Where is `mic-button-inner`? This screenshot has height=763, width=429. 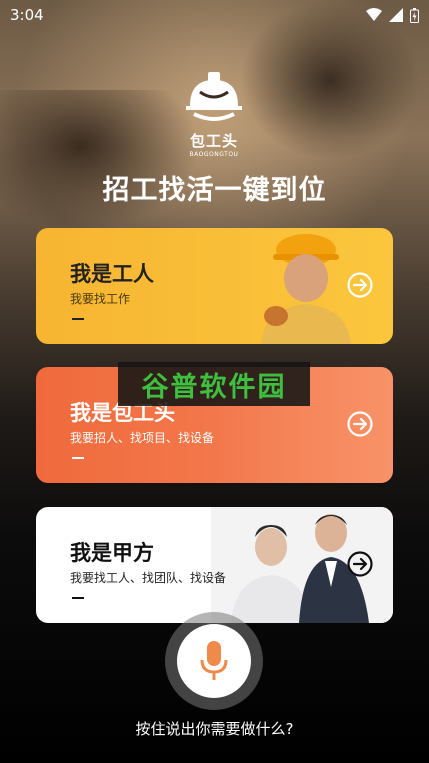
mic-button-inner is located at coordinates (214, 661).